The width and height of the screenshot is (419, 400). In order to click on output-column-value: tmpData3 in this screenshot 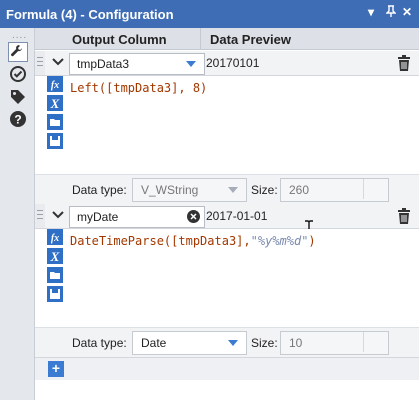, I will do `click(103, 64)`.